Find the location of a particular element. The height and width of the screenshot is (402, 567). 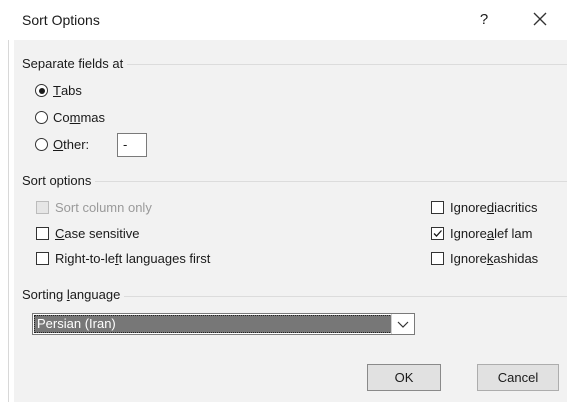

ignore-diacritics-checkbox: Ignore d iacritics is located at coordinates (484, 207).